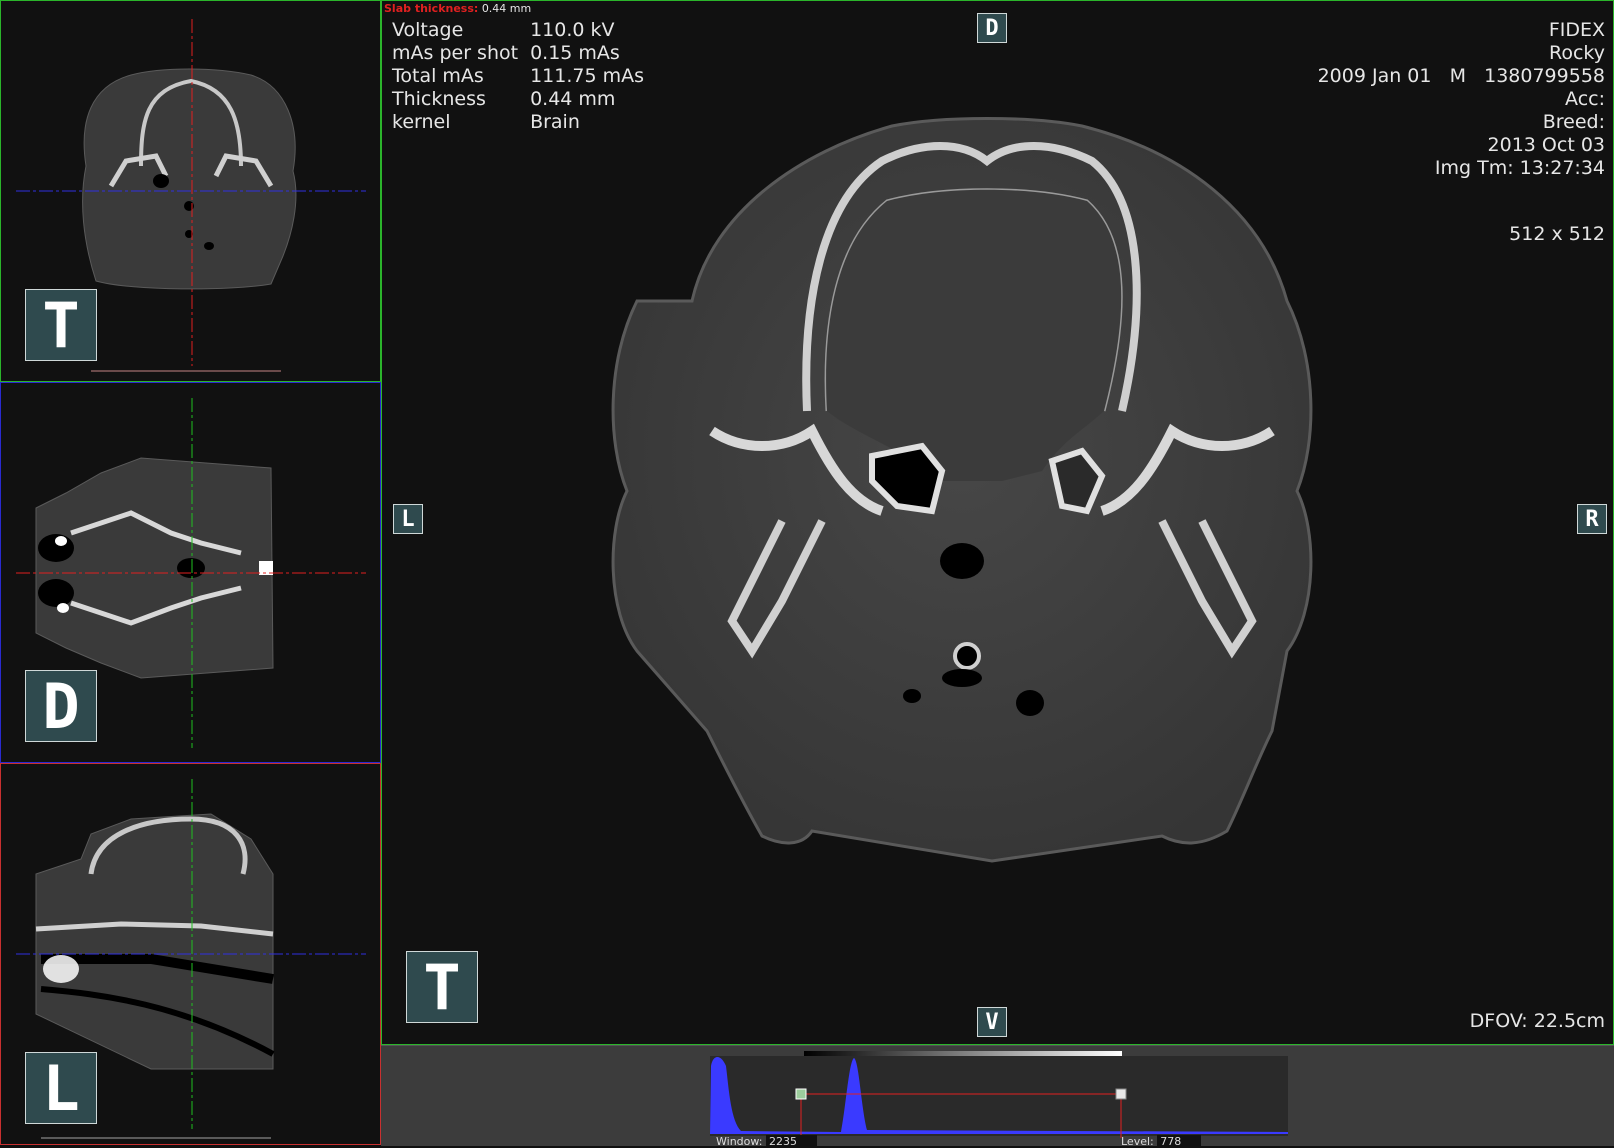 This screenshot has width=1614, height=1148. I want to click on orientation-marker-transverse: T, so click(61, 325).